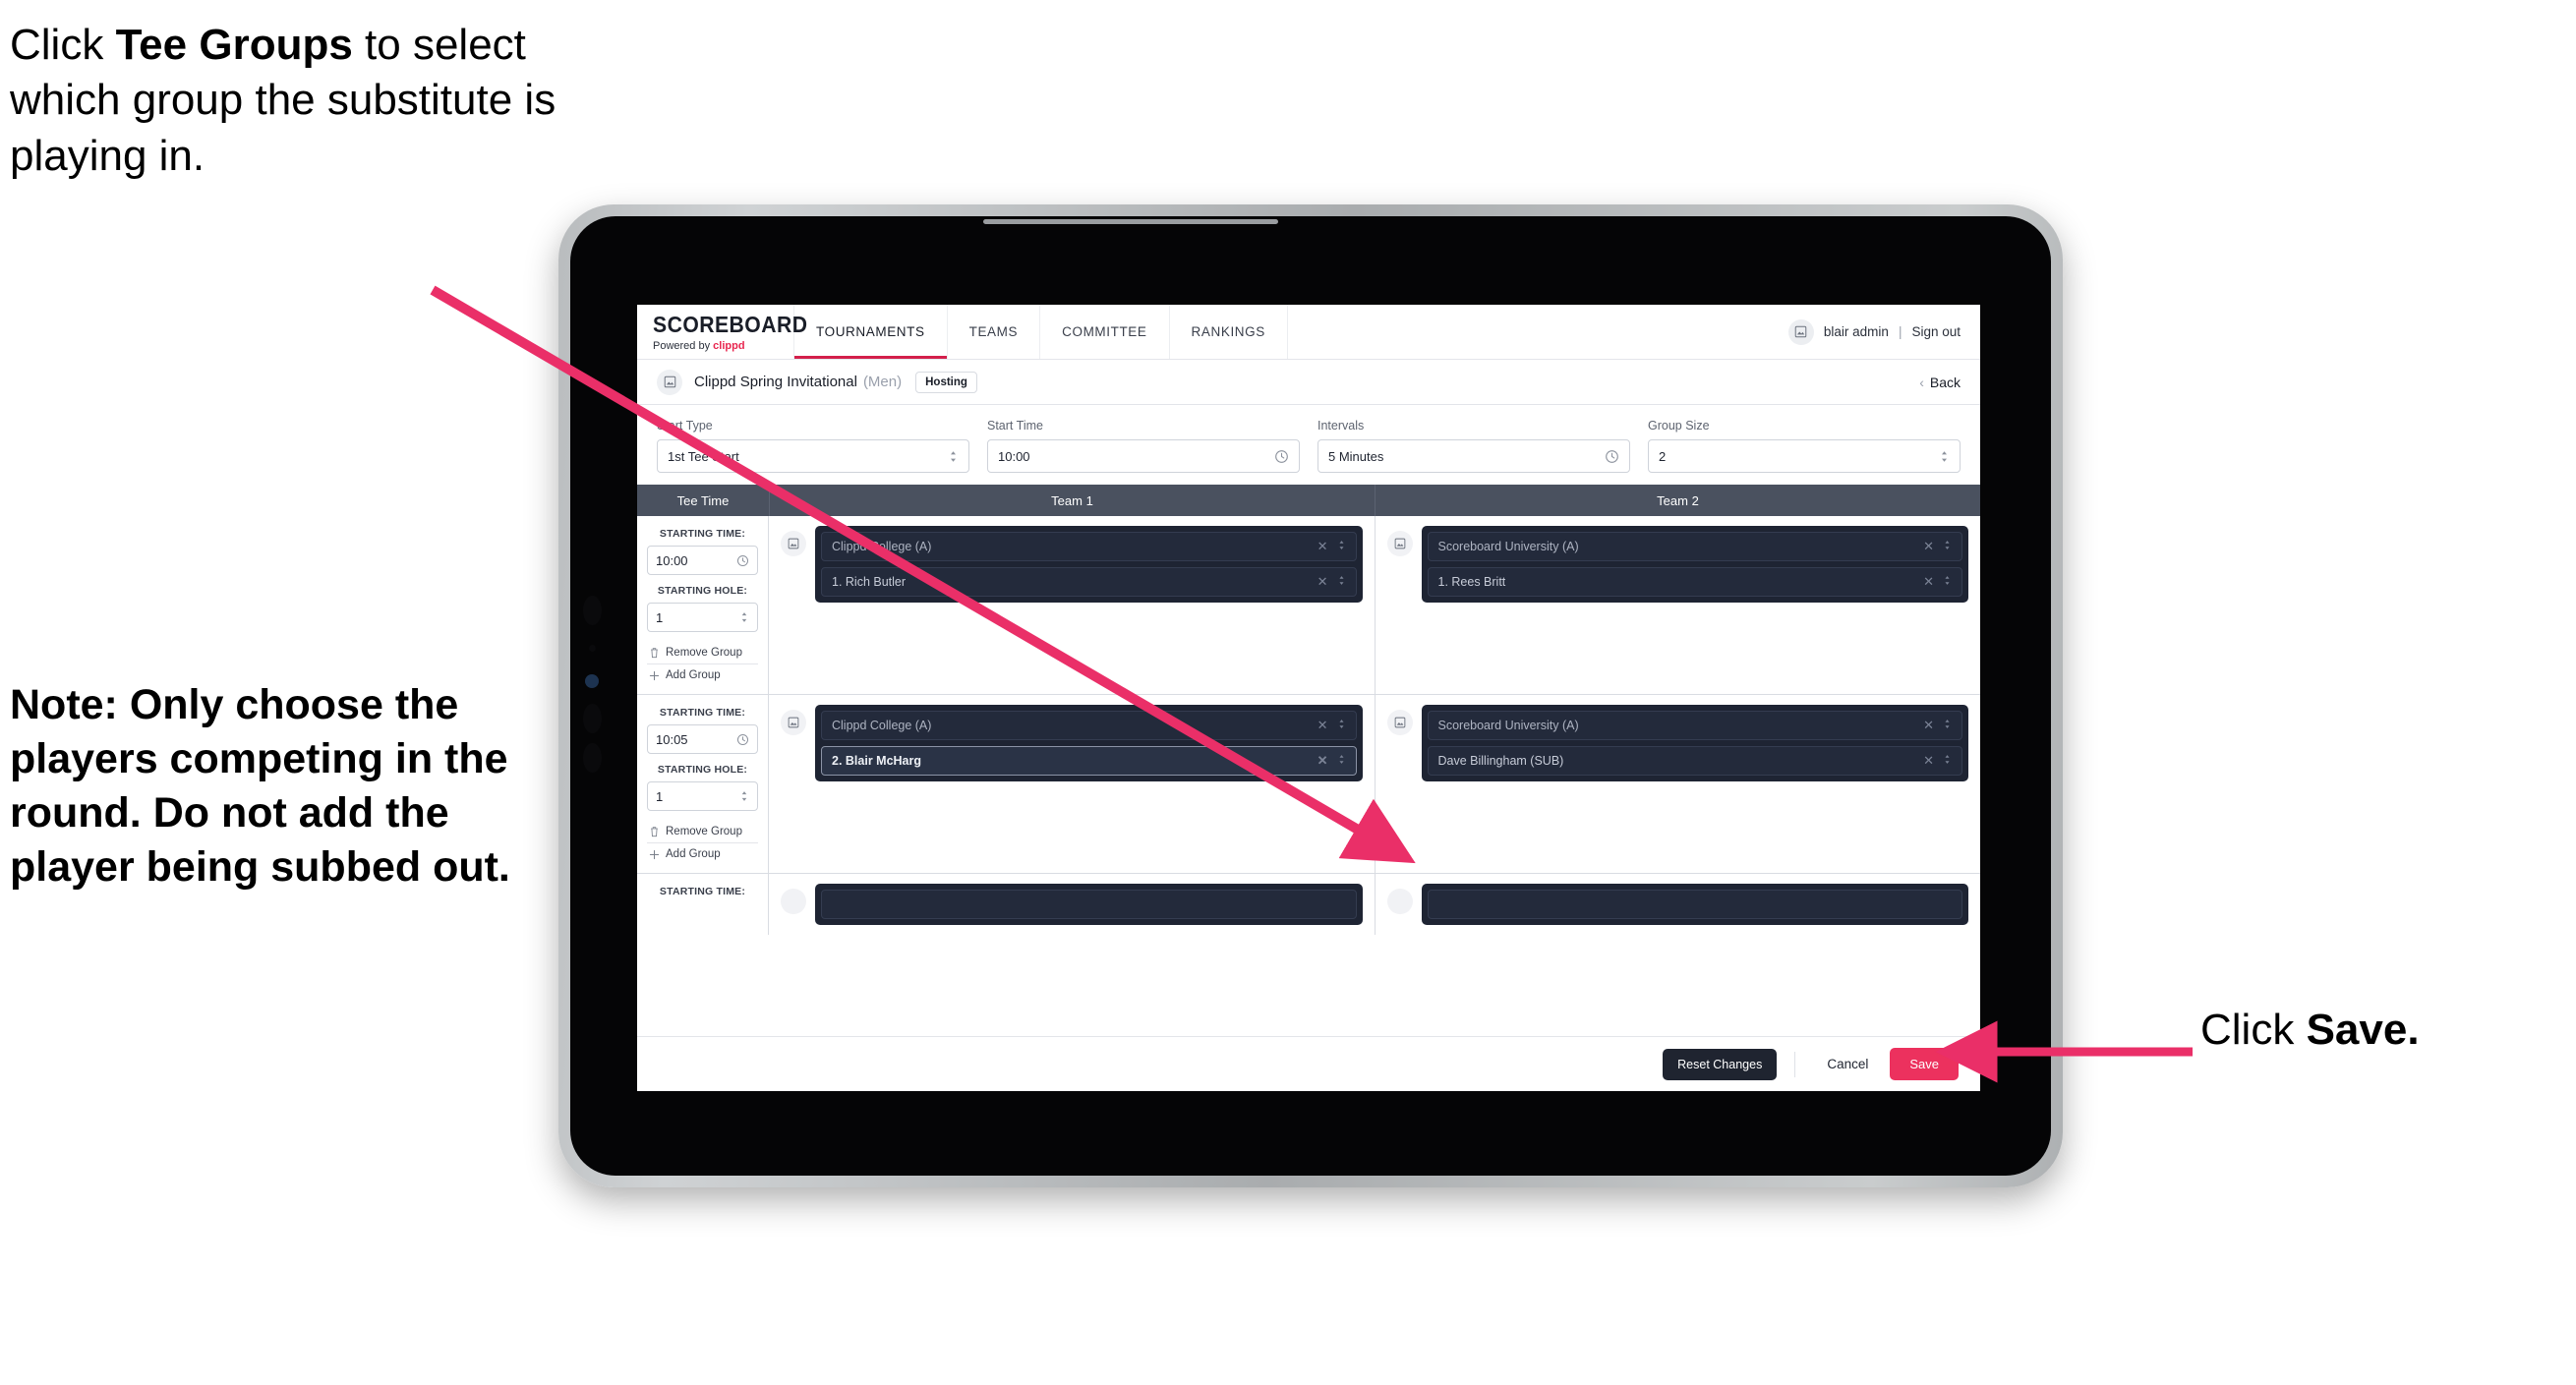  What do you see at coordinates (1804, 456) in the screenshot?
I see `group-size-stepper: 2` at bounding box center [1804, 456].